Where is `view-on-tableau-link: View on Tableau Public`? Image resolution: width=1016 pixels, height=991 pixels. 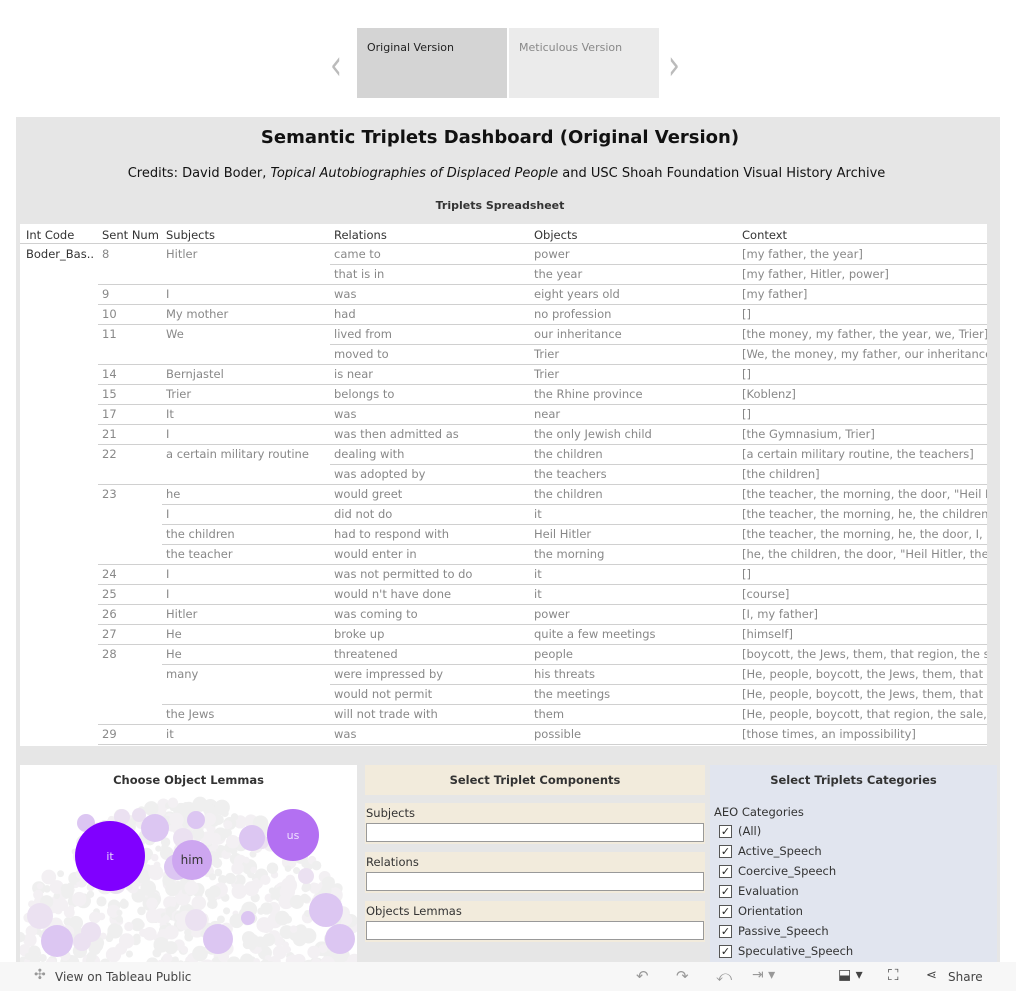
view-on-tableau-link: View on Tableau Public is located at coordinates (123, 977).